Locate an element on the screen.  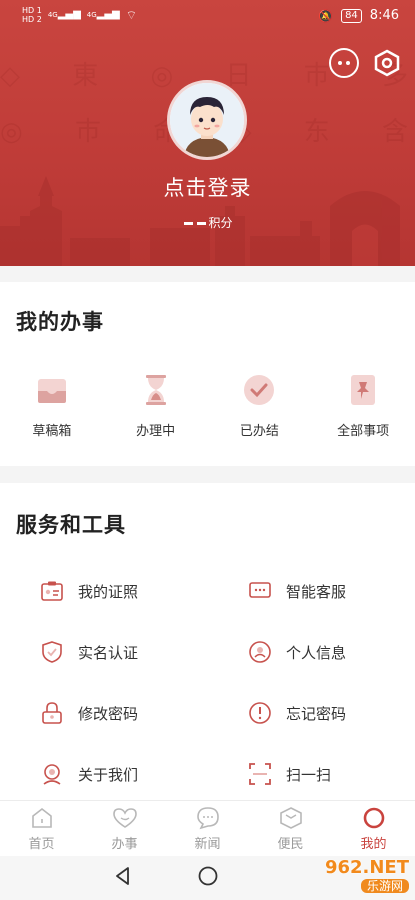
check-circle-icon is located at coordinates (259, 390).